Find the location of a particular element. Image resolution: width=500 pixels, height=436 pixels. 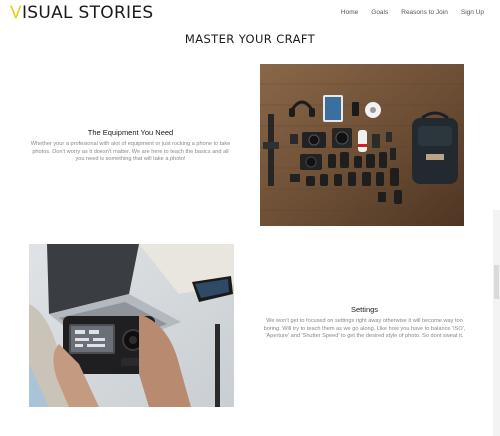

site-logo: VISUAL STORIES is located at coordinates (82, 13).